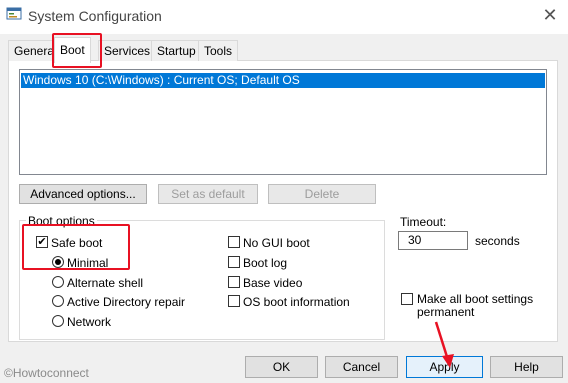  Describe the element at coordinates (475, 305) in the screenshot. I see `make-permanent-label: Make all boot settings permanent` at that location.